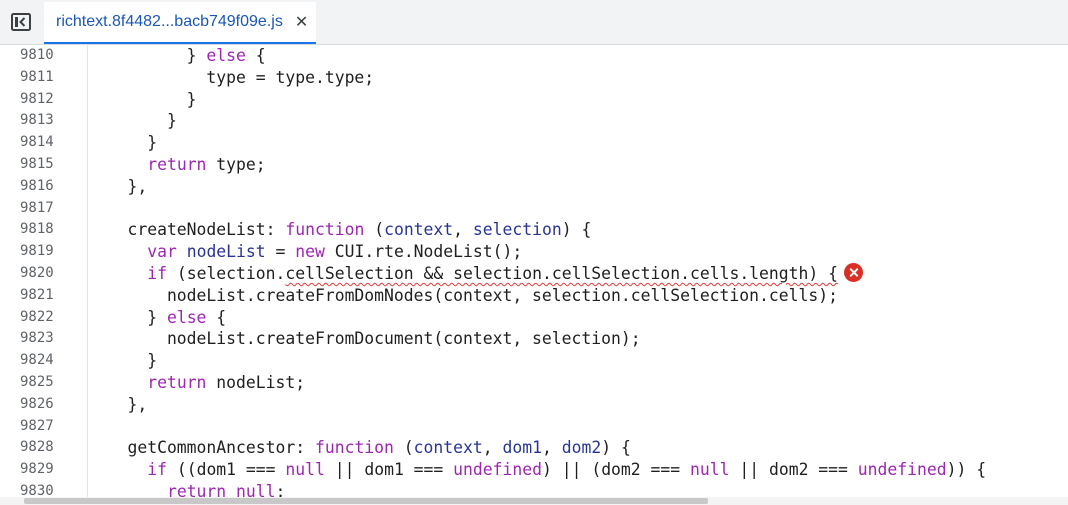 This screenshot has width=1068, height=505. What do you see at coordinates (793, 470) in the screenshot?
I see `code-token: || dom2 ===` at bounding box center [793, 470].